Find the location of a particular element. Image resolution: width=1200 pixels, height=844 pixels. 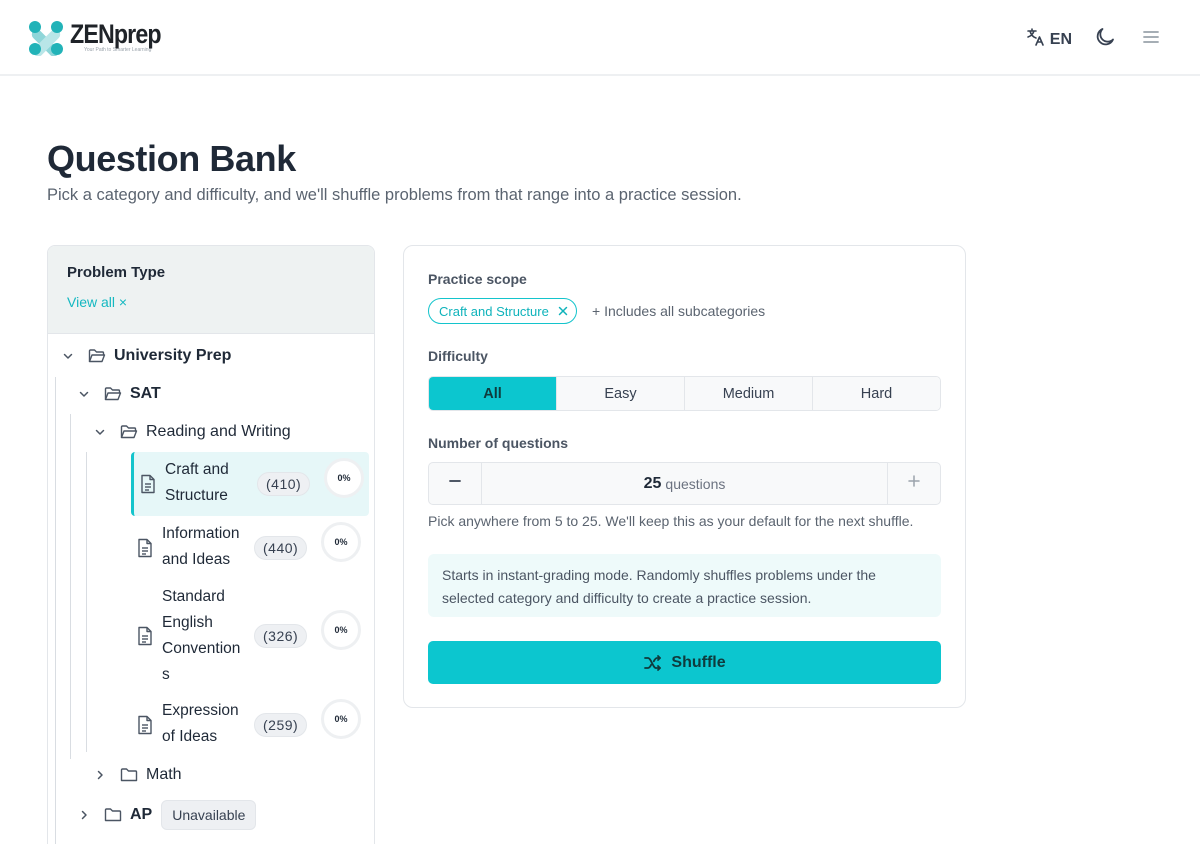

top-header: ZENprep Your Path to Smarter Learning EN is located at coordinates (600, 38).